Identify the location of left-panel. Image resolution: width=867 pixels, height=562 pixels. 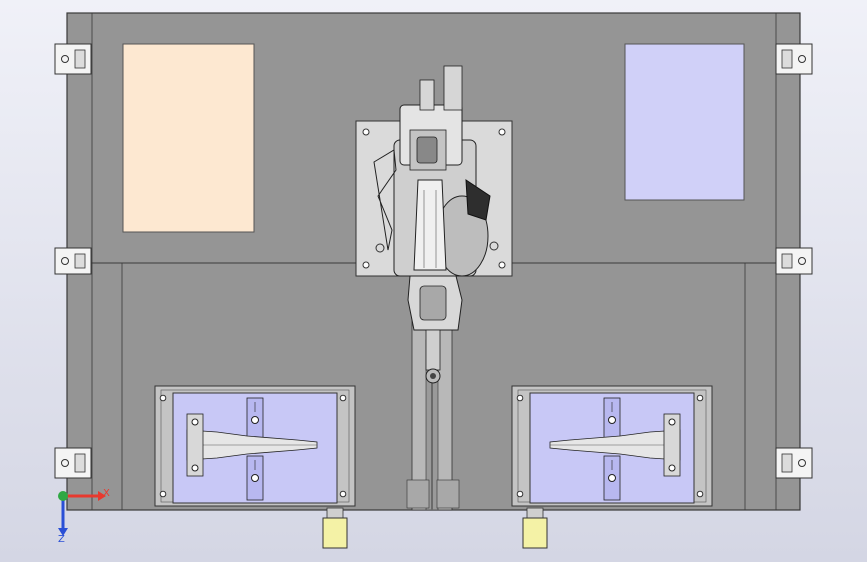
(188, 138).